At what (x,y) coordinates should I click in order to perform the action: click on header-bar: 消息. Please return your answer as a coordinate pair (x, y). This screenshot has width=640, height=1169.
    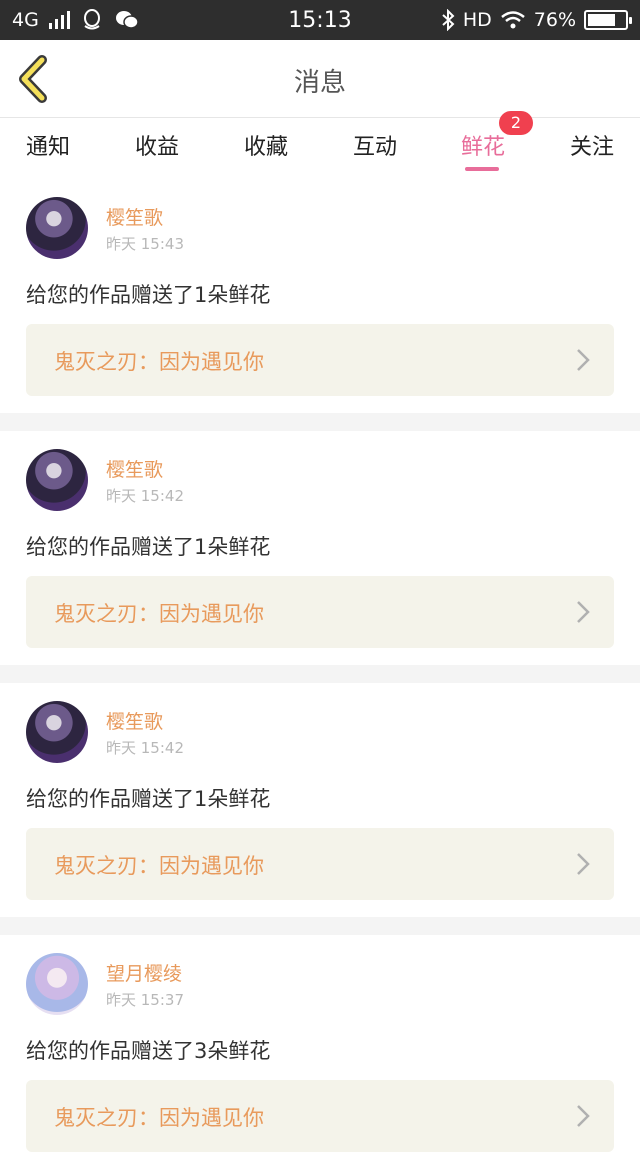
    Looking at the image, I should click on (320, 79).